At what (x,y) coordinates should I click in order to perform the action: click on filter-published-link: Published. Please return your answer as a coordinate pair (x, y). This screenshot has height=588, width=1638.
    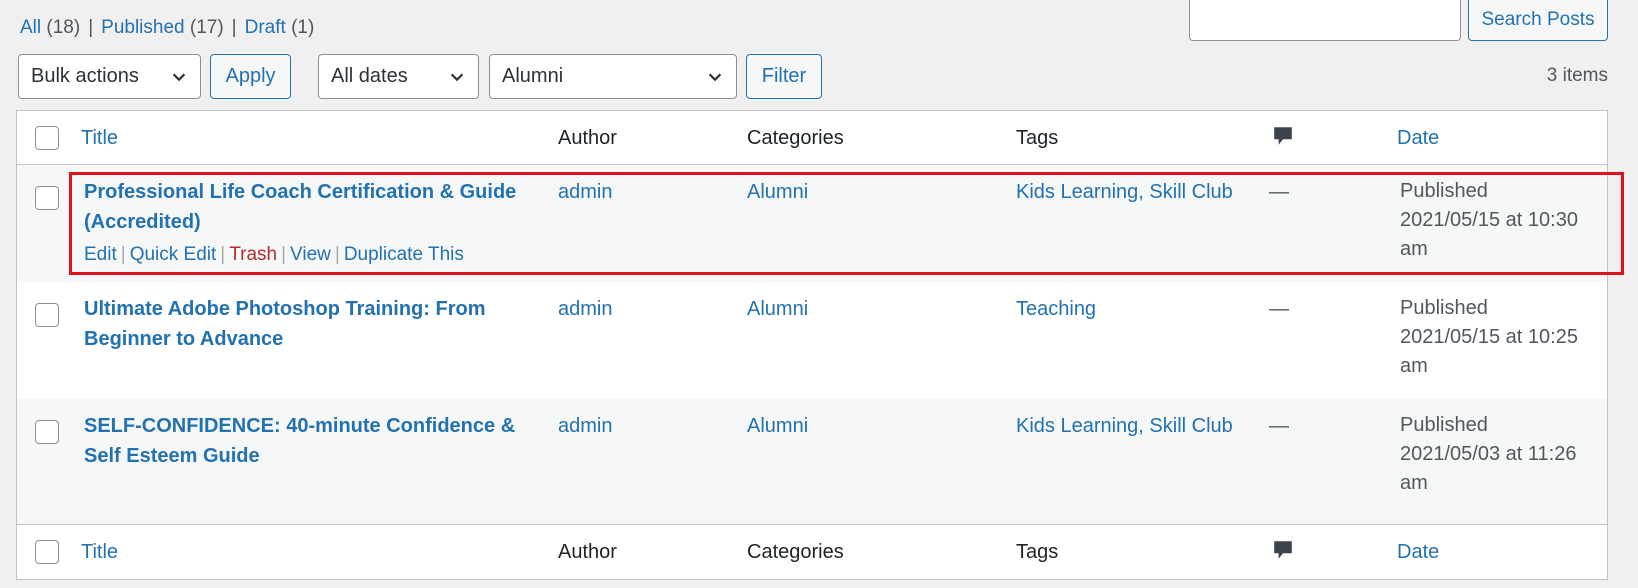
    Looking at the image, I should click on (142, 27).